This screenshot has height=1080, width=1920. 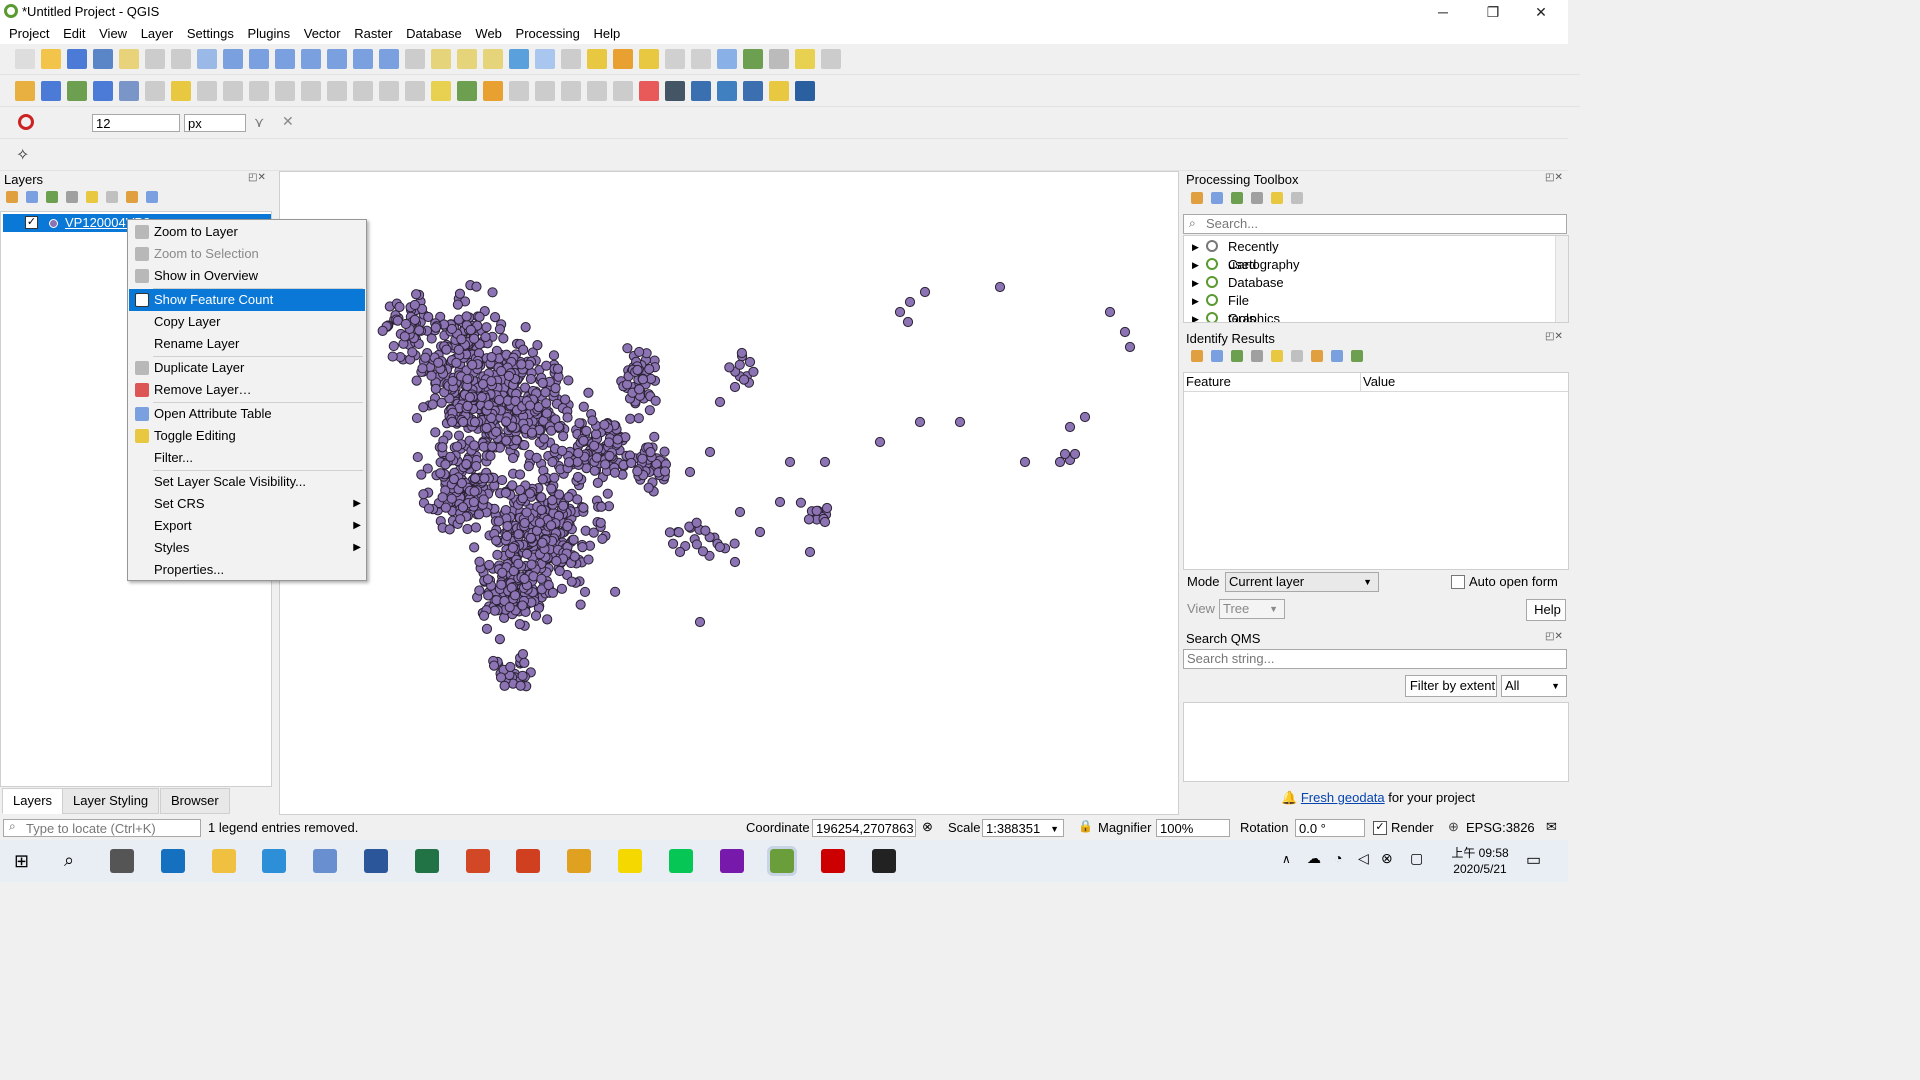 What do you see at coordinates (1302, 582) in the screenshot?
I see `mode-select: Current layer ▼` at bounding box center [1302, 582].